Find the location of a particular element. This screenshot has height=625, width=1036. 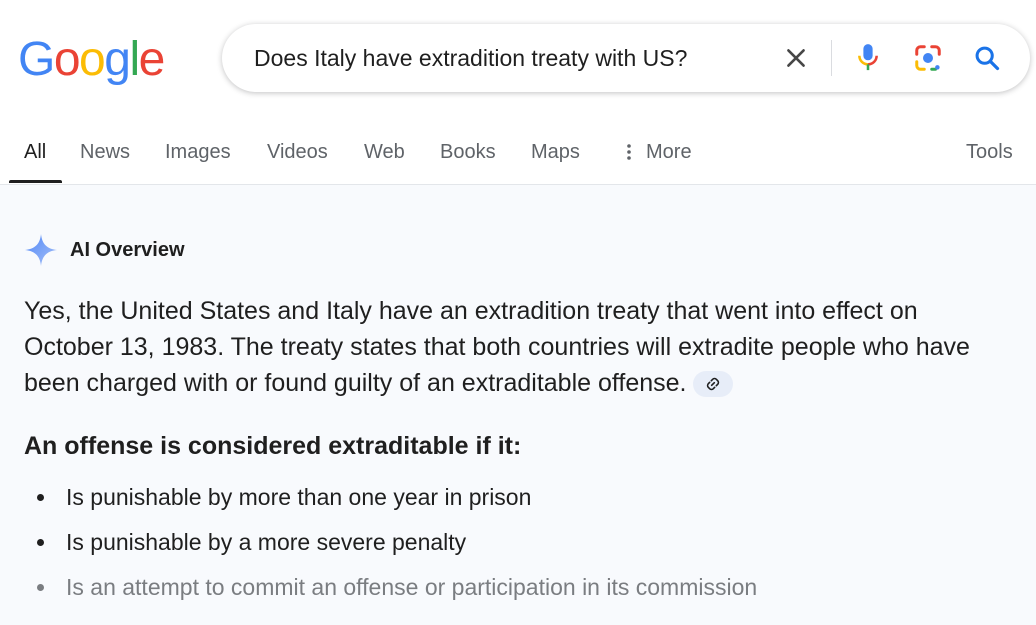

logo-letter: G is located at coordinates (36, 59).